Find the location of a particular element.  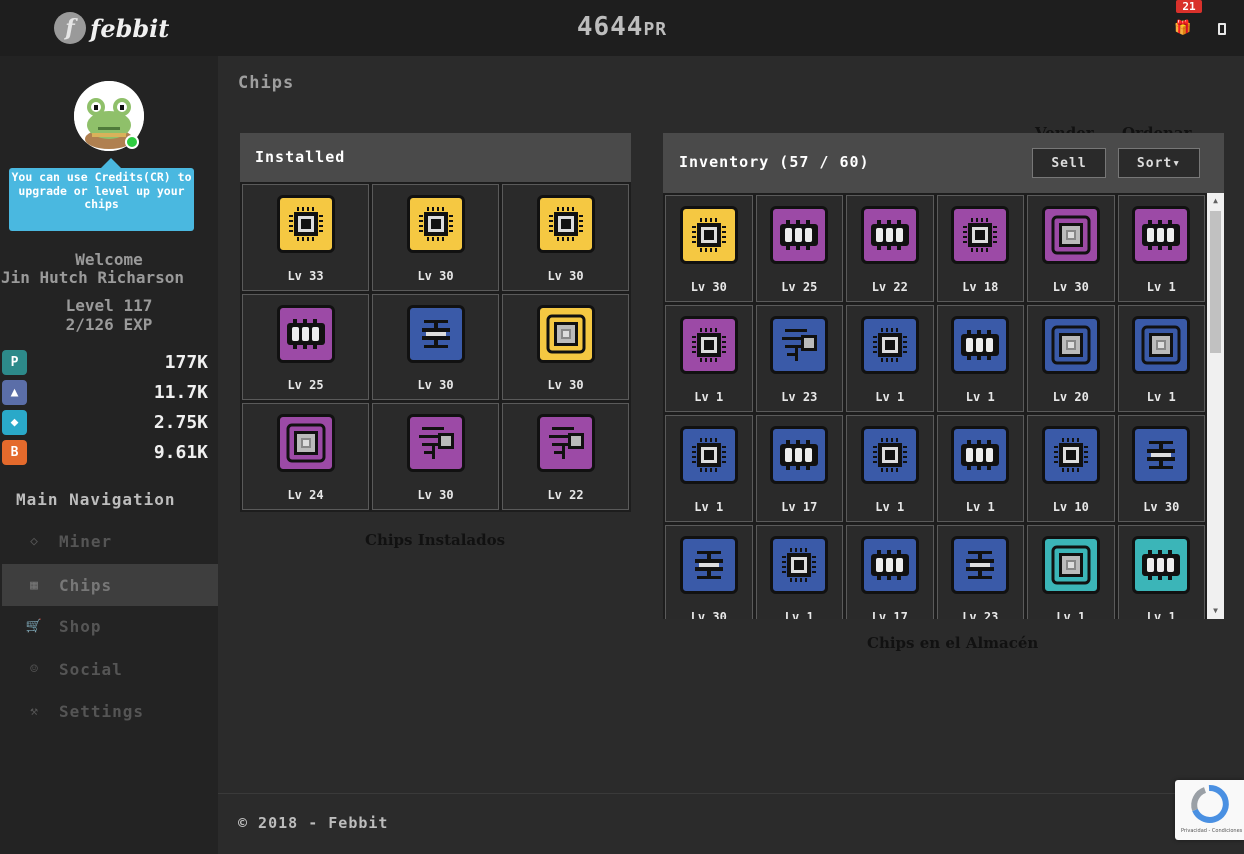

inventory-chip-slot: Lv 18 is located at coordinates (980, 248).